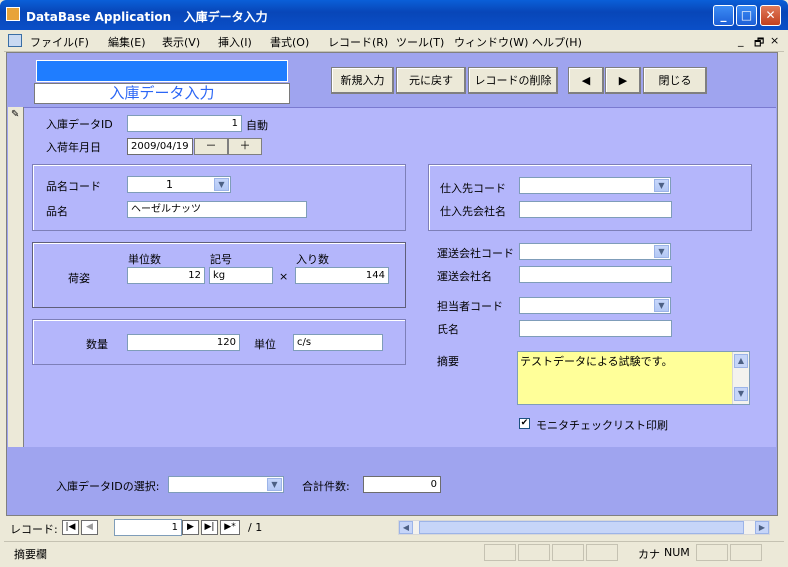 This screenshot has width=788, height=567. I want to click on supplier-code-label: 仕入先コード, so click(473, 188).